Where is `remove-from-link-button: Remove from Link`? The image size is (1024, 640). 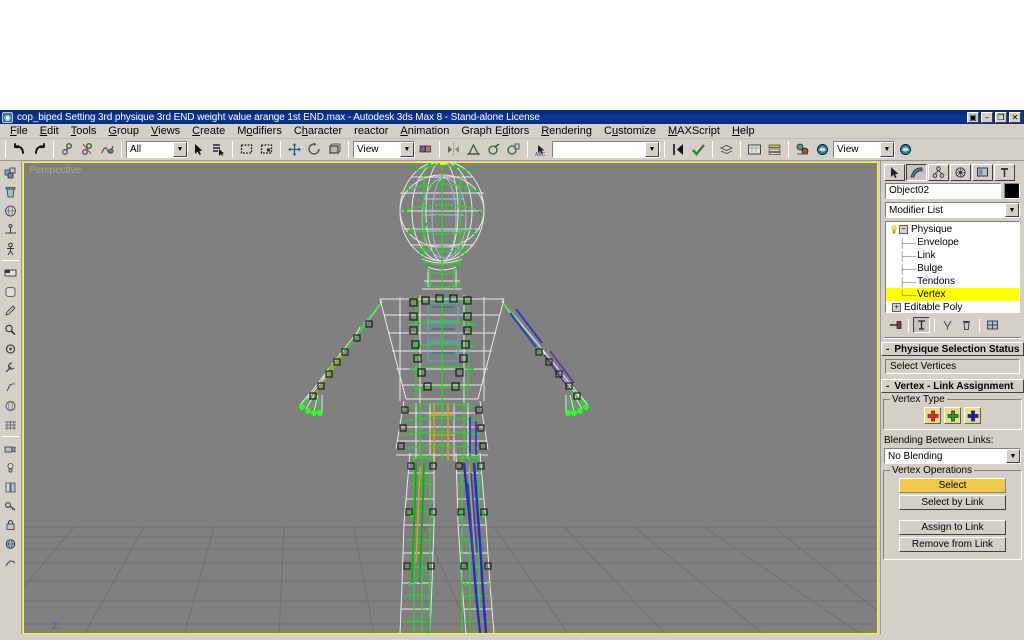
remove-from-link-button: Remove from Link is located at coordinates (952, 544).